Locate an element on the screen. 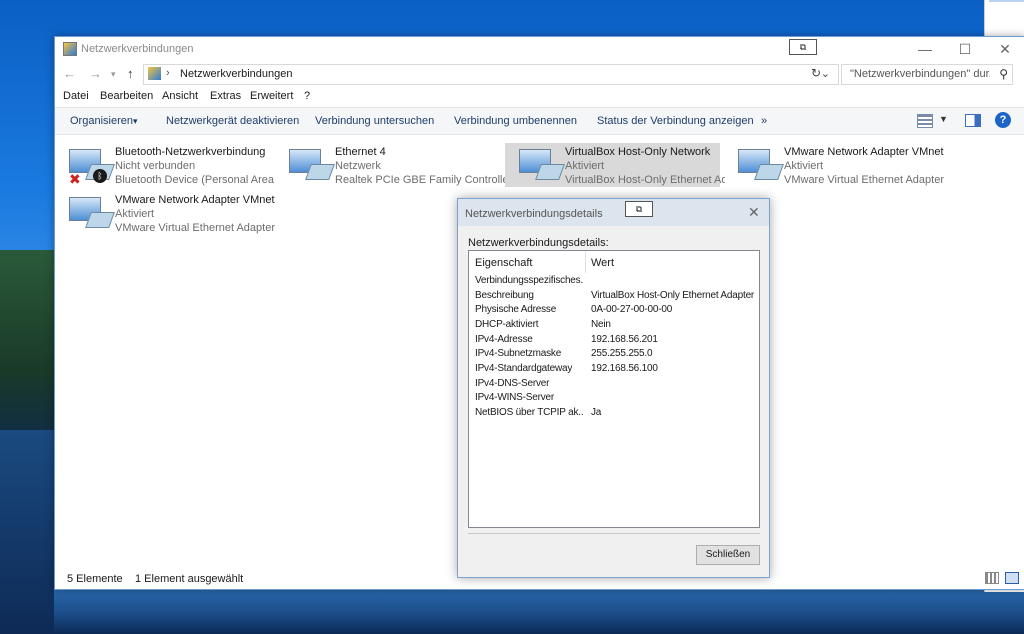 The image size is (1024, 634). address-bar: › Netzwerkverbindungen ⌄ is located at coordinates (491, 74).